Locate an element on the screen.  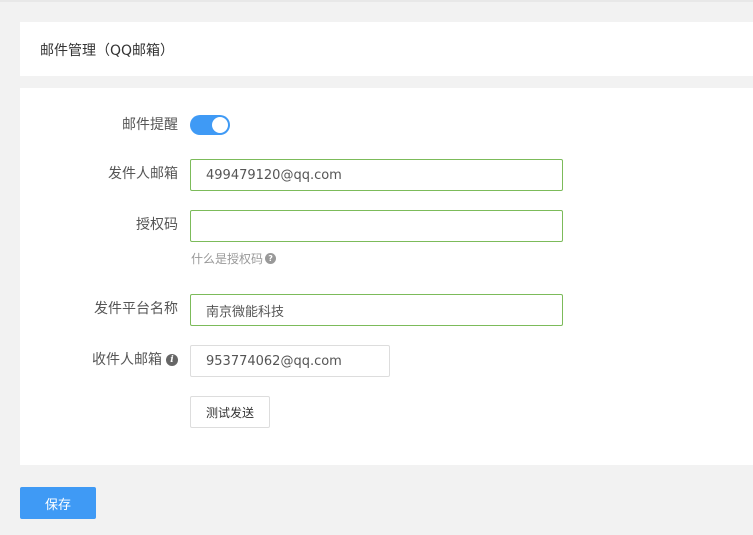
test-send-button: 测试发送 is located at coordinates (230, 412).